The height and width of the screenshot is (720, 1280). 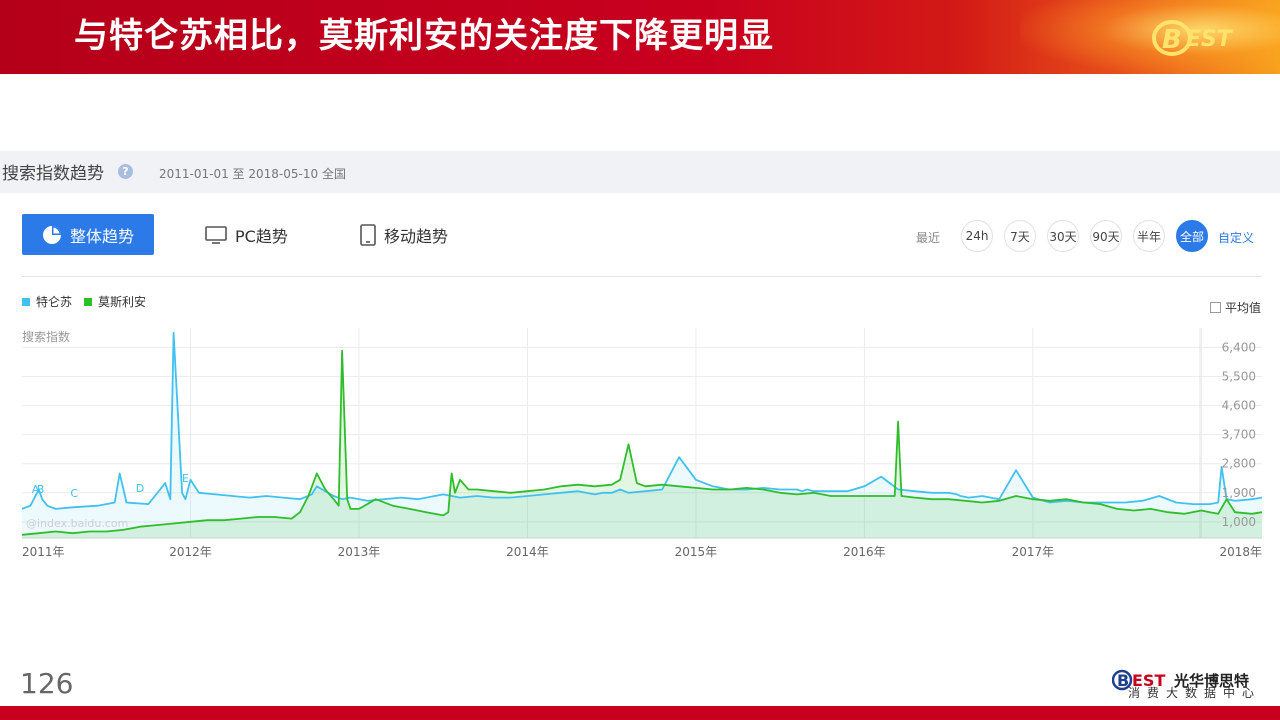 I want to click on x-tick-label: 2014年, so click(x=527, y=552).